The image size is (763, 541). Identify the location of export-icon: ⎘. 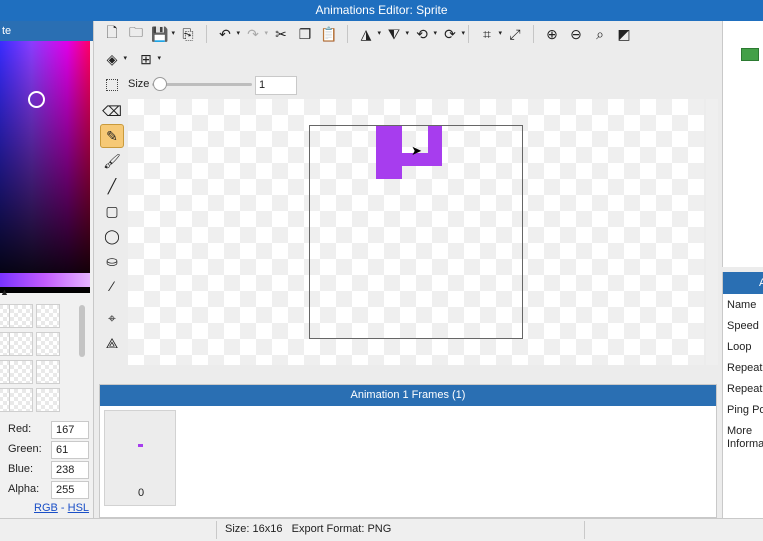
(188, 34).